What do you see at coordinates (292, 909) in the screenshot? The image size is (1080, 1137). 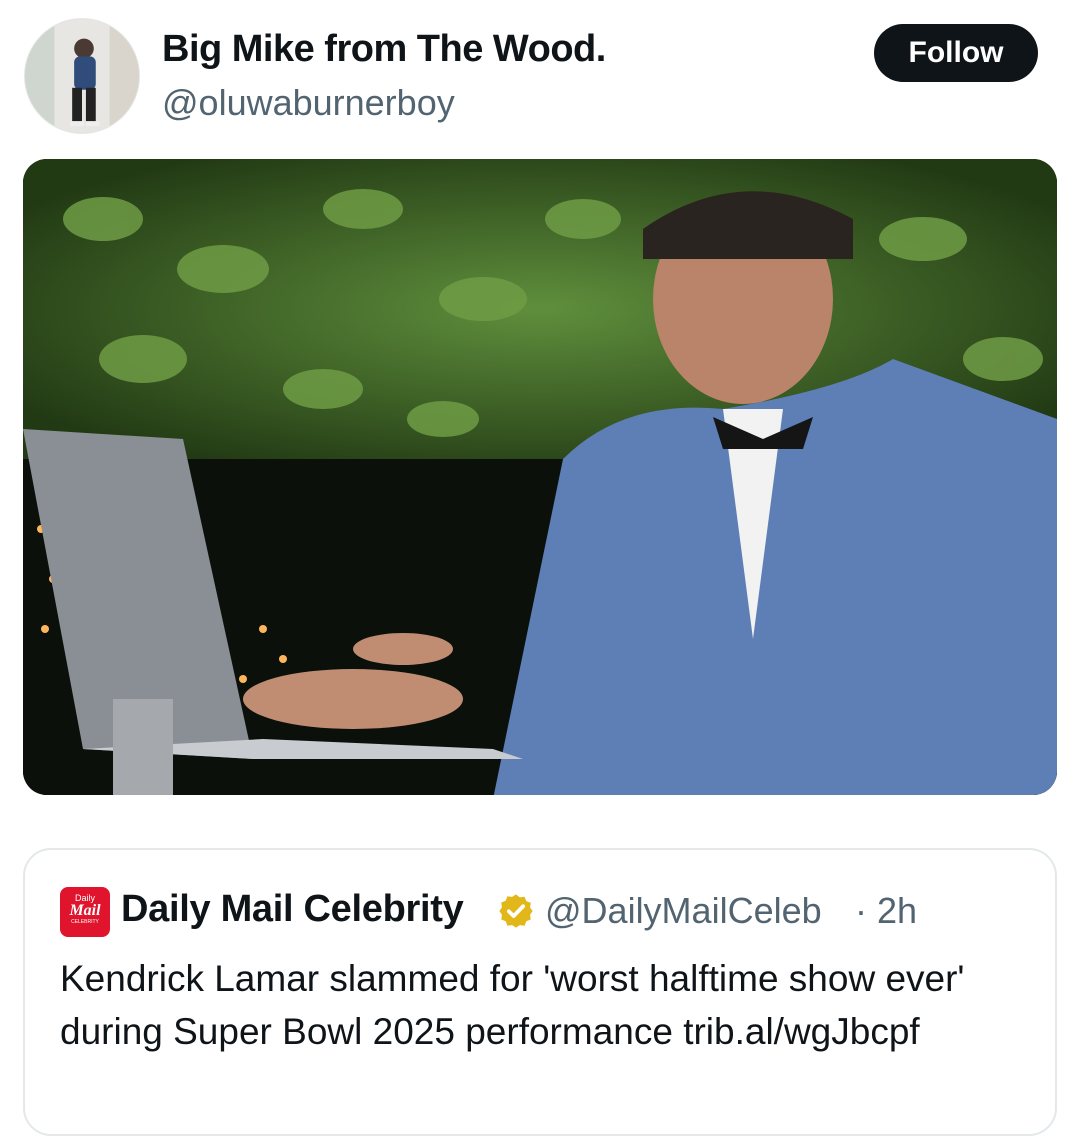 I see `quoted-source-name: Daily Mail Celebrity` at bounding box center [292, 909].